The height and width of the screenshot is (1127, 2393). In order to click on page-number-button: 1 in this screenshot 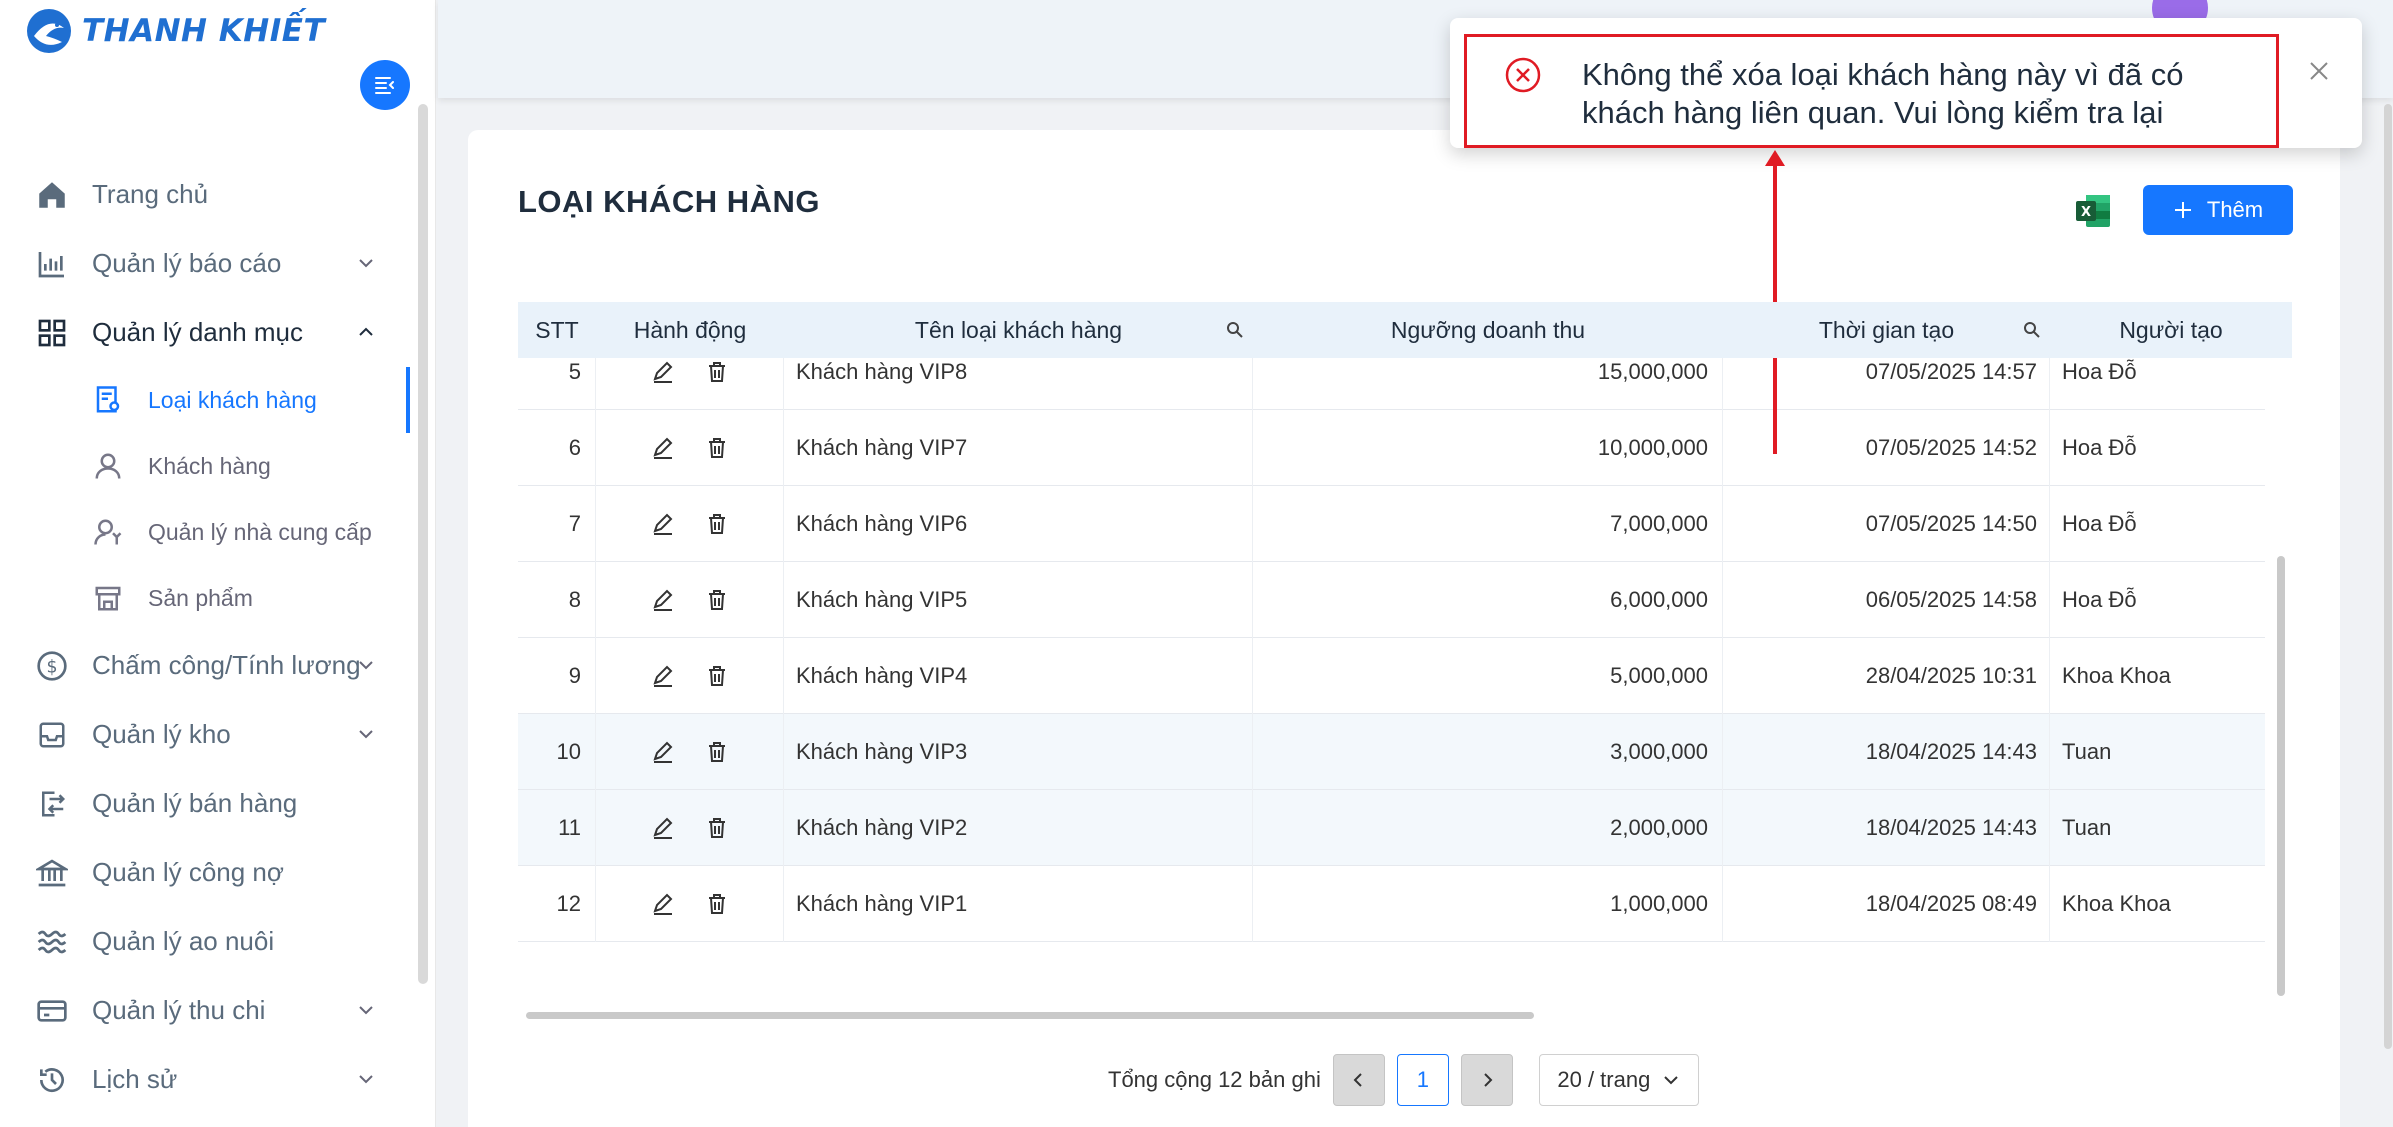, I will do `click(1422, 1080)`.